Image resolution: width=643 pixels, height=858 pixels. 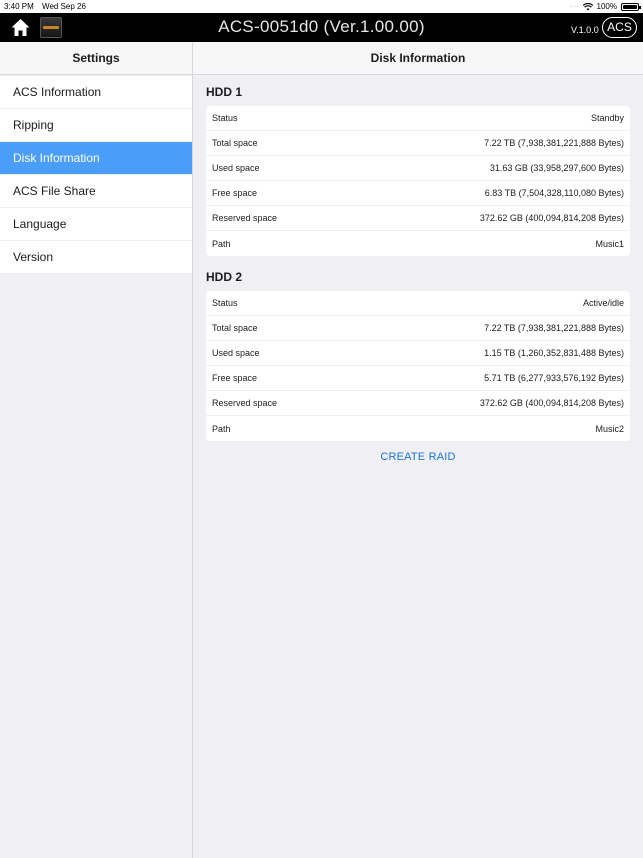 What do you see at coordinates (96, 257) in the screenshot?
I see `sidebar-item-version: Version` at bounding box center [96, 257].